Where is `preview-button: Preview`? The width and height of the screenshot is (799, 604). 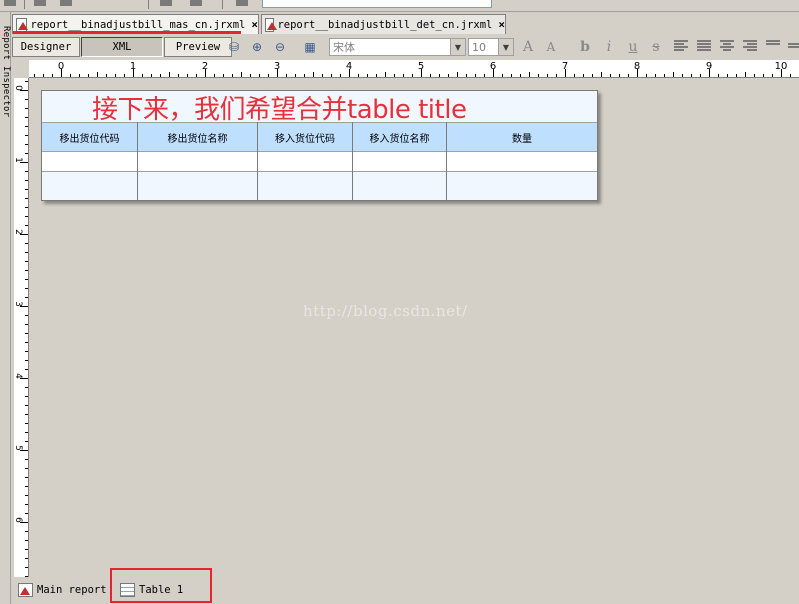
preview-button: Preview is located at coordinates (198, 47).